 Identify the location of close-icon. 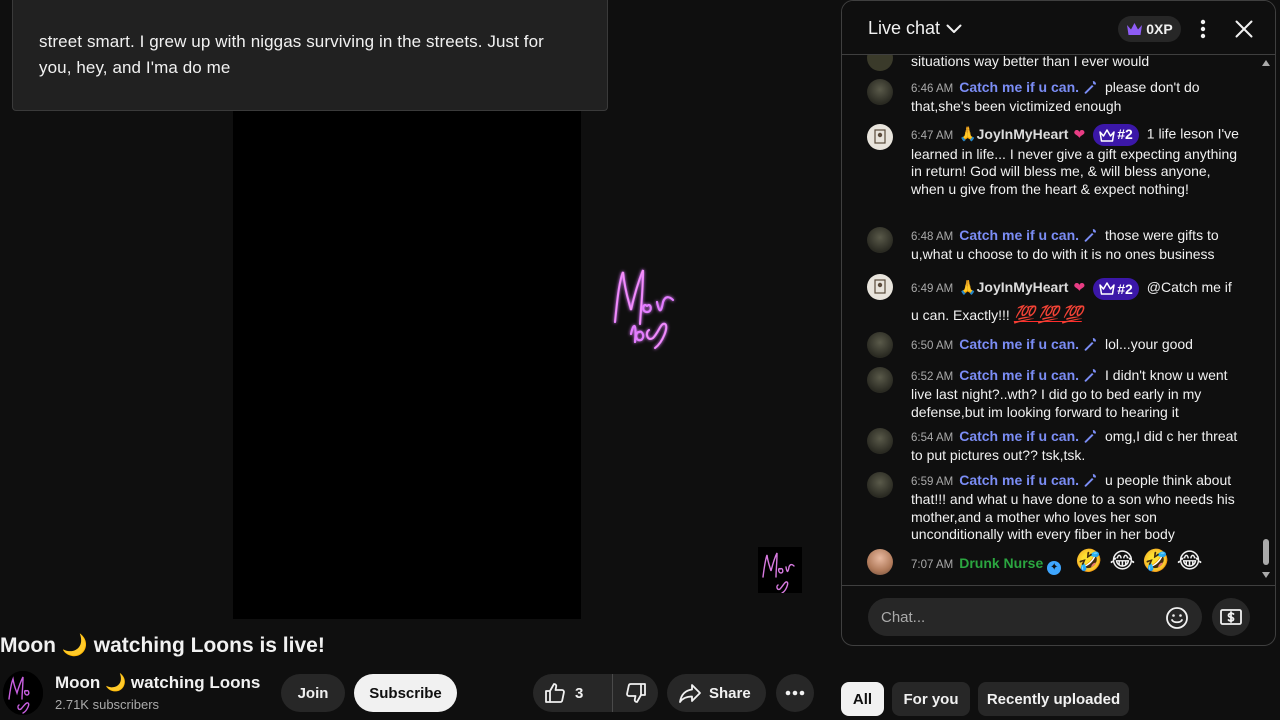
(1244, 29).